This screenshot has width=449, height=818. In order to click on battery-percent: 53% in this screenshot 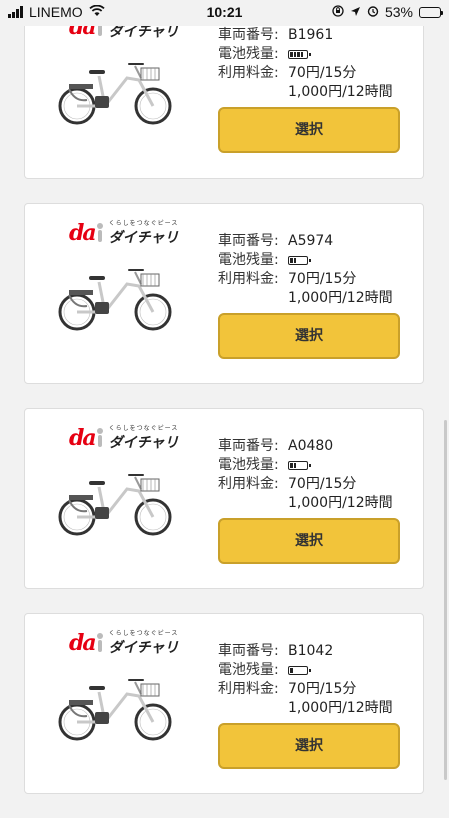, I will do `click(398, 12)`.